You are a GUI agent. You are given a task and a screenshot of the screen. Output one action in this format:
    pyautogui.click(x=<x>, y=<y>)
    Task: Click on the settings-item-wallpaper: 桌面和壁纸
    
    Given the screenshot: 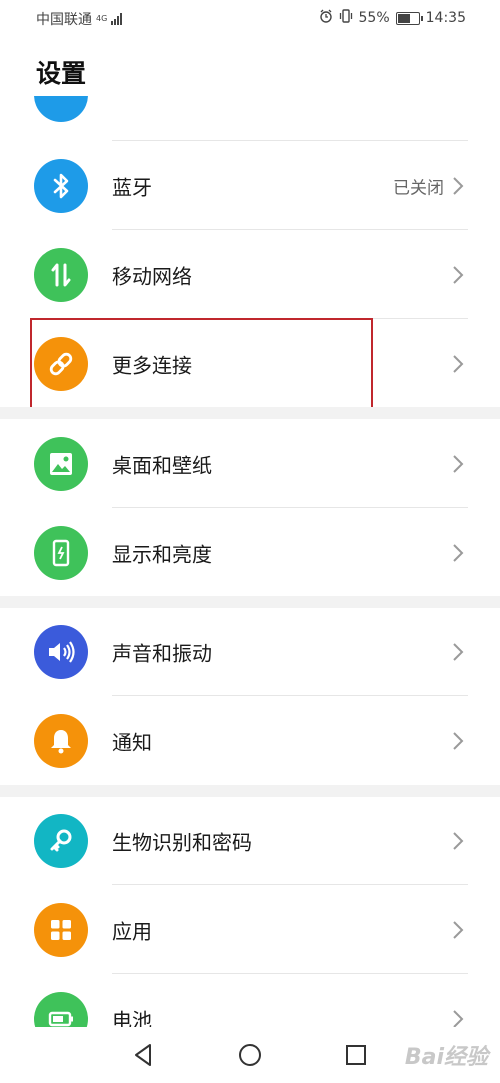 What is the action you would take?
    pyautogui.click(x=250, y=463)
    